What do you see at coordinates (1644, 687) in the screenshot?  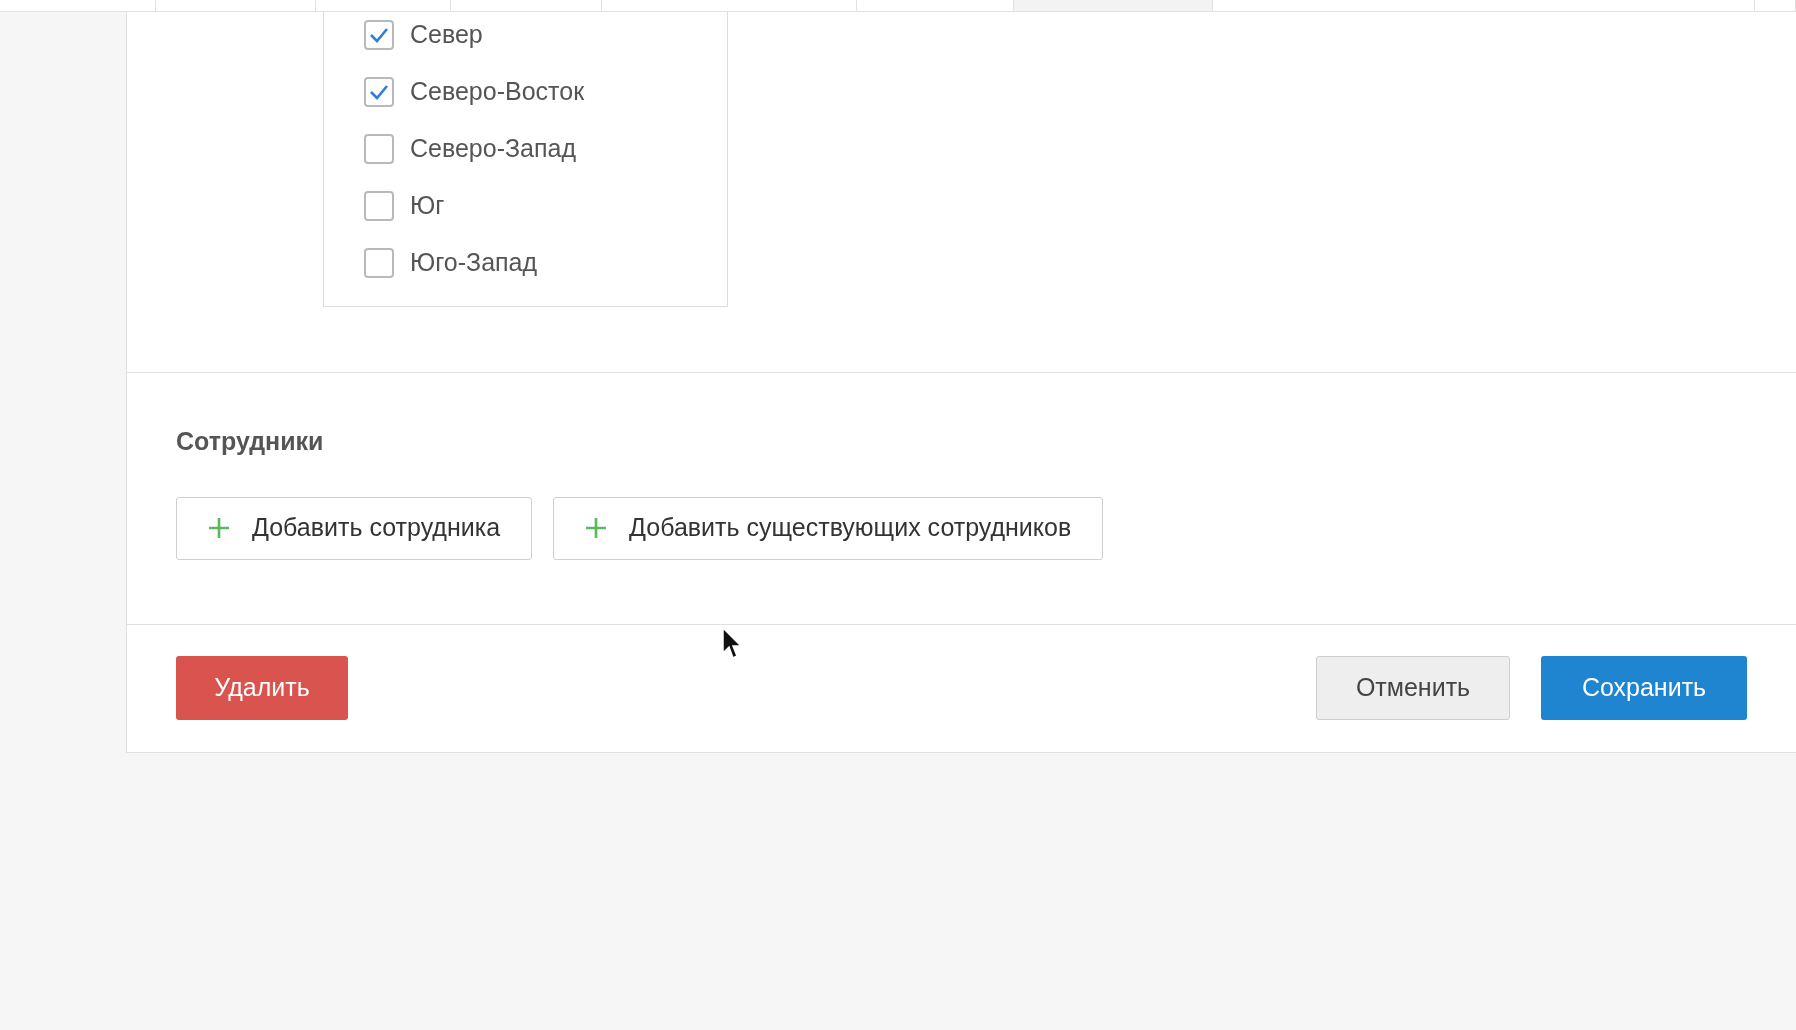 I see `save-button: Сохранить` at bounding box center [1644, 687].